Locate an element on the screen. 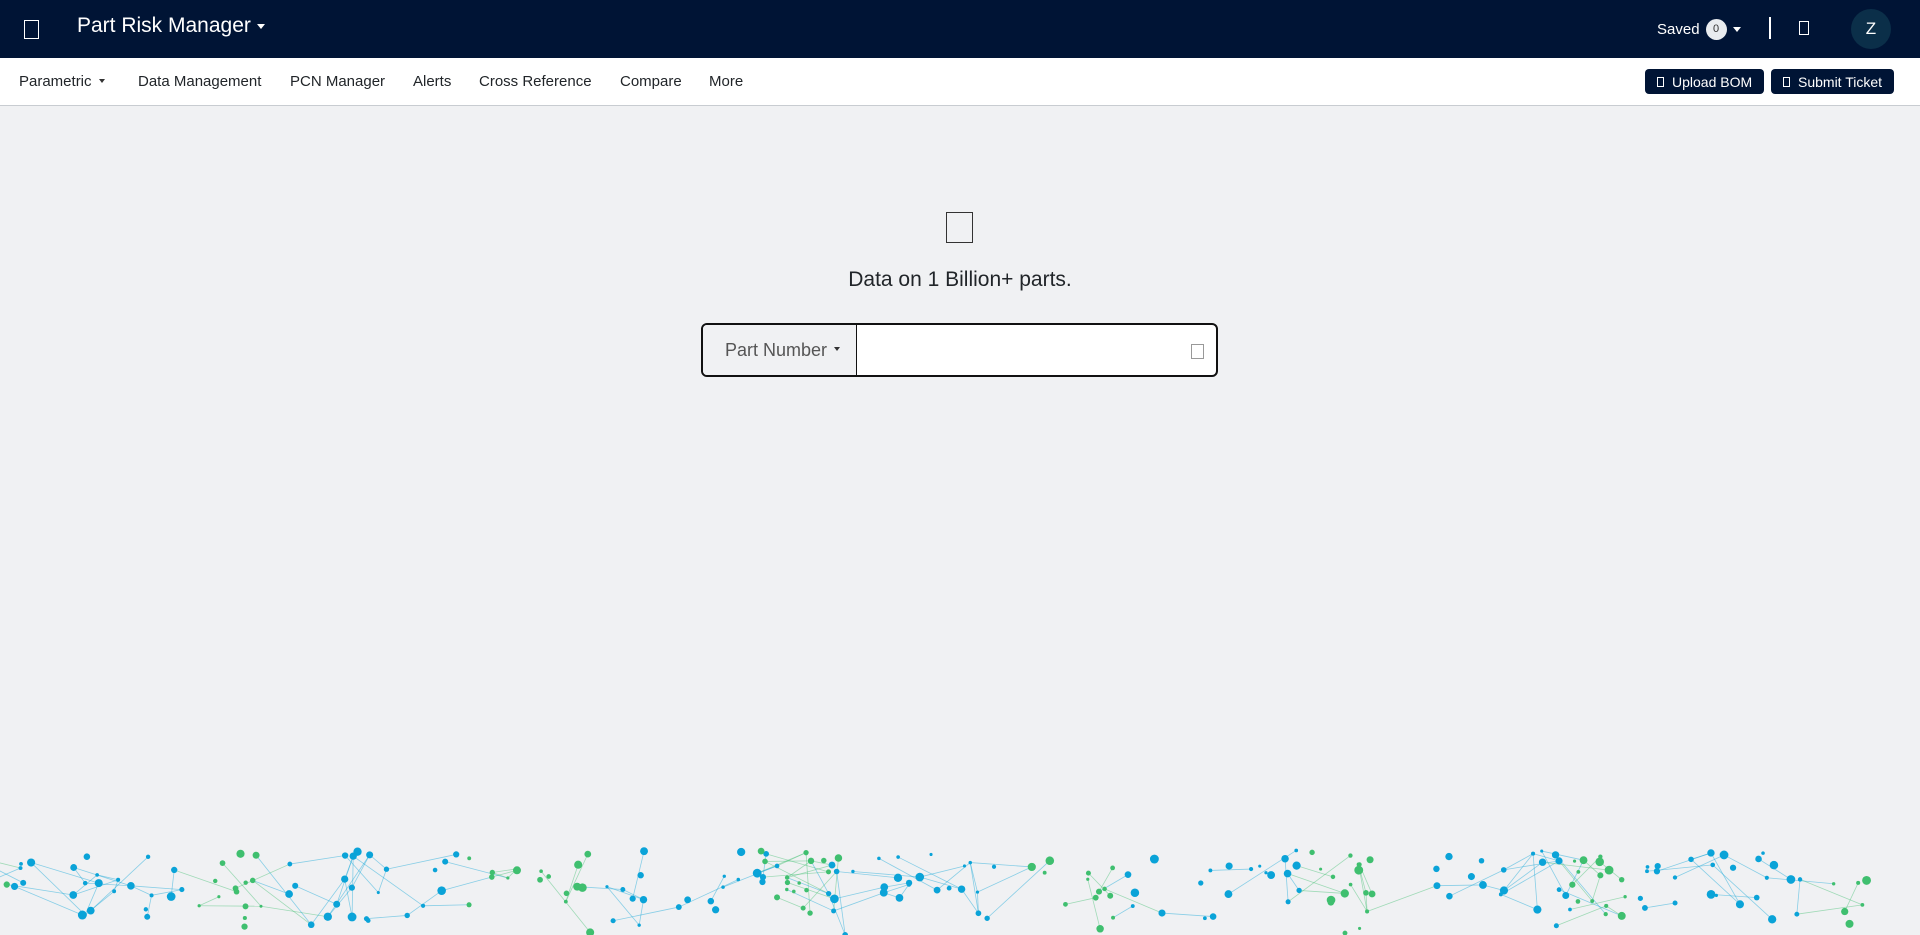 The height and width of the screenshot is (935, 1920). search-type-dropdown: Part Number is located at coordinates (780, 350).